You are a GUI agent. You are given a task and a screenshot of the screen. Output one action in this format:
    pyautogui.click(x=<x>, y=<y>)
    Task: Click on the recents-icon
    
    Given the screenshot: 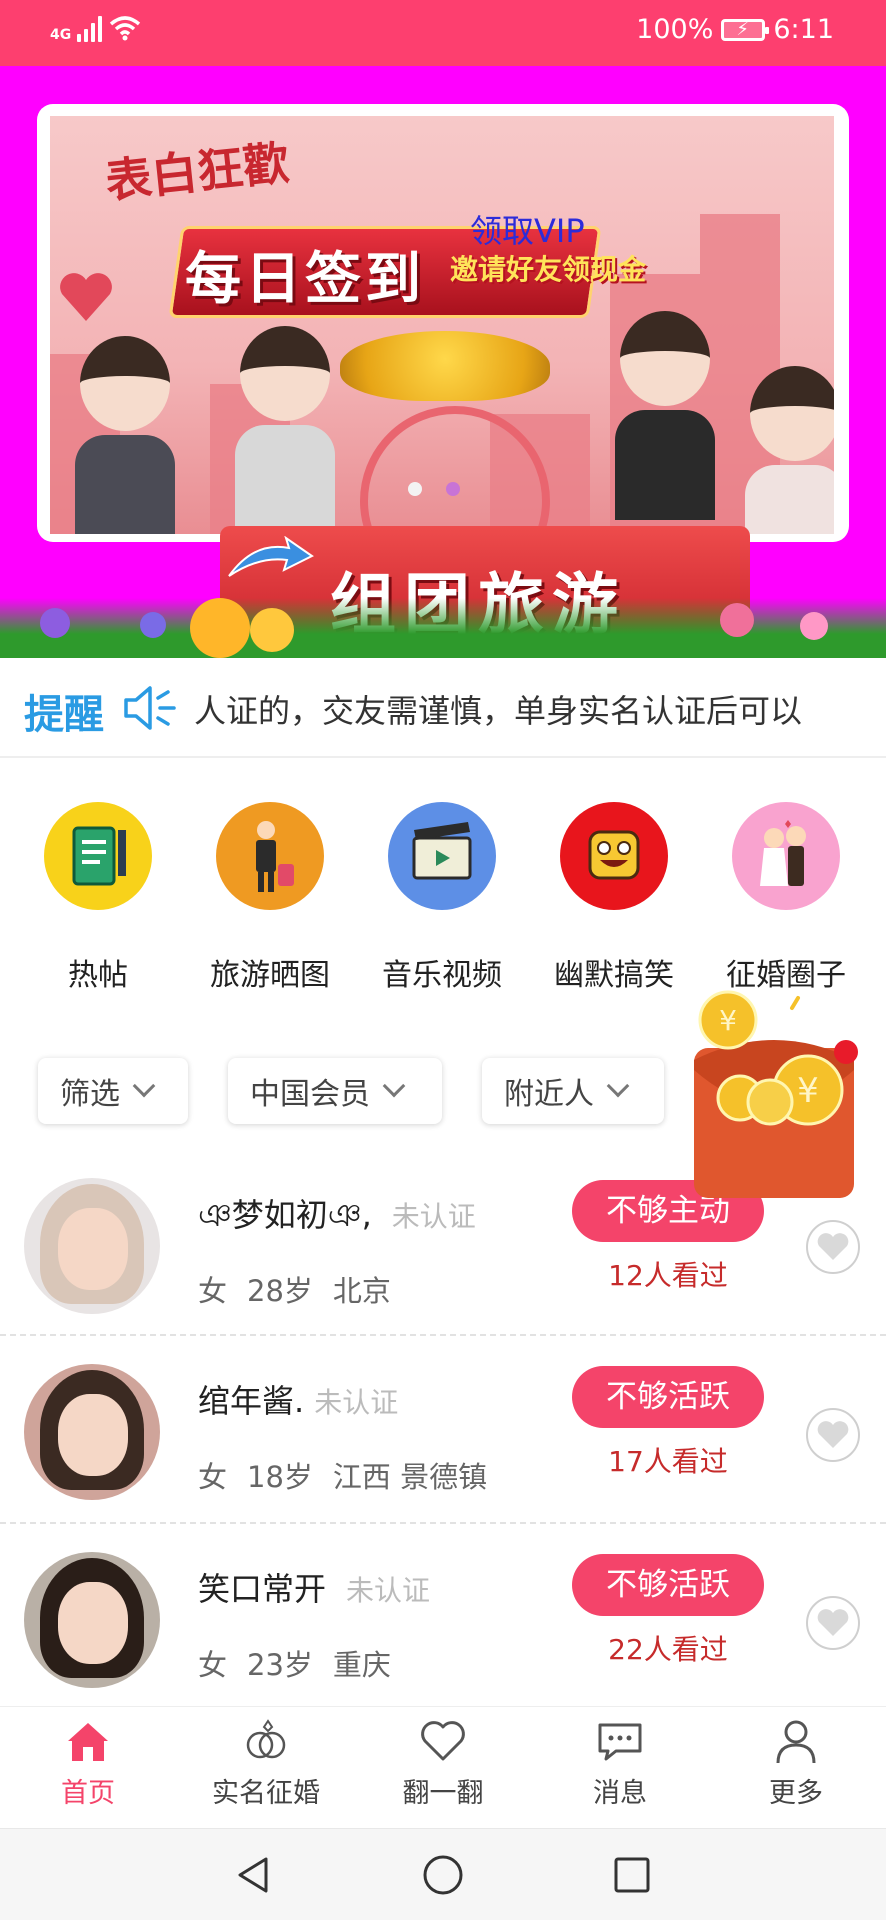 What is the action you would take?
    pyautogui.click(x=632, y=1875)
    